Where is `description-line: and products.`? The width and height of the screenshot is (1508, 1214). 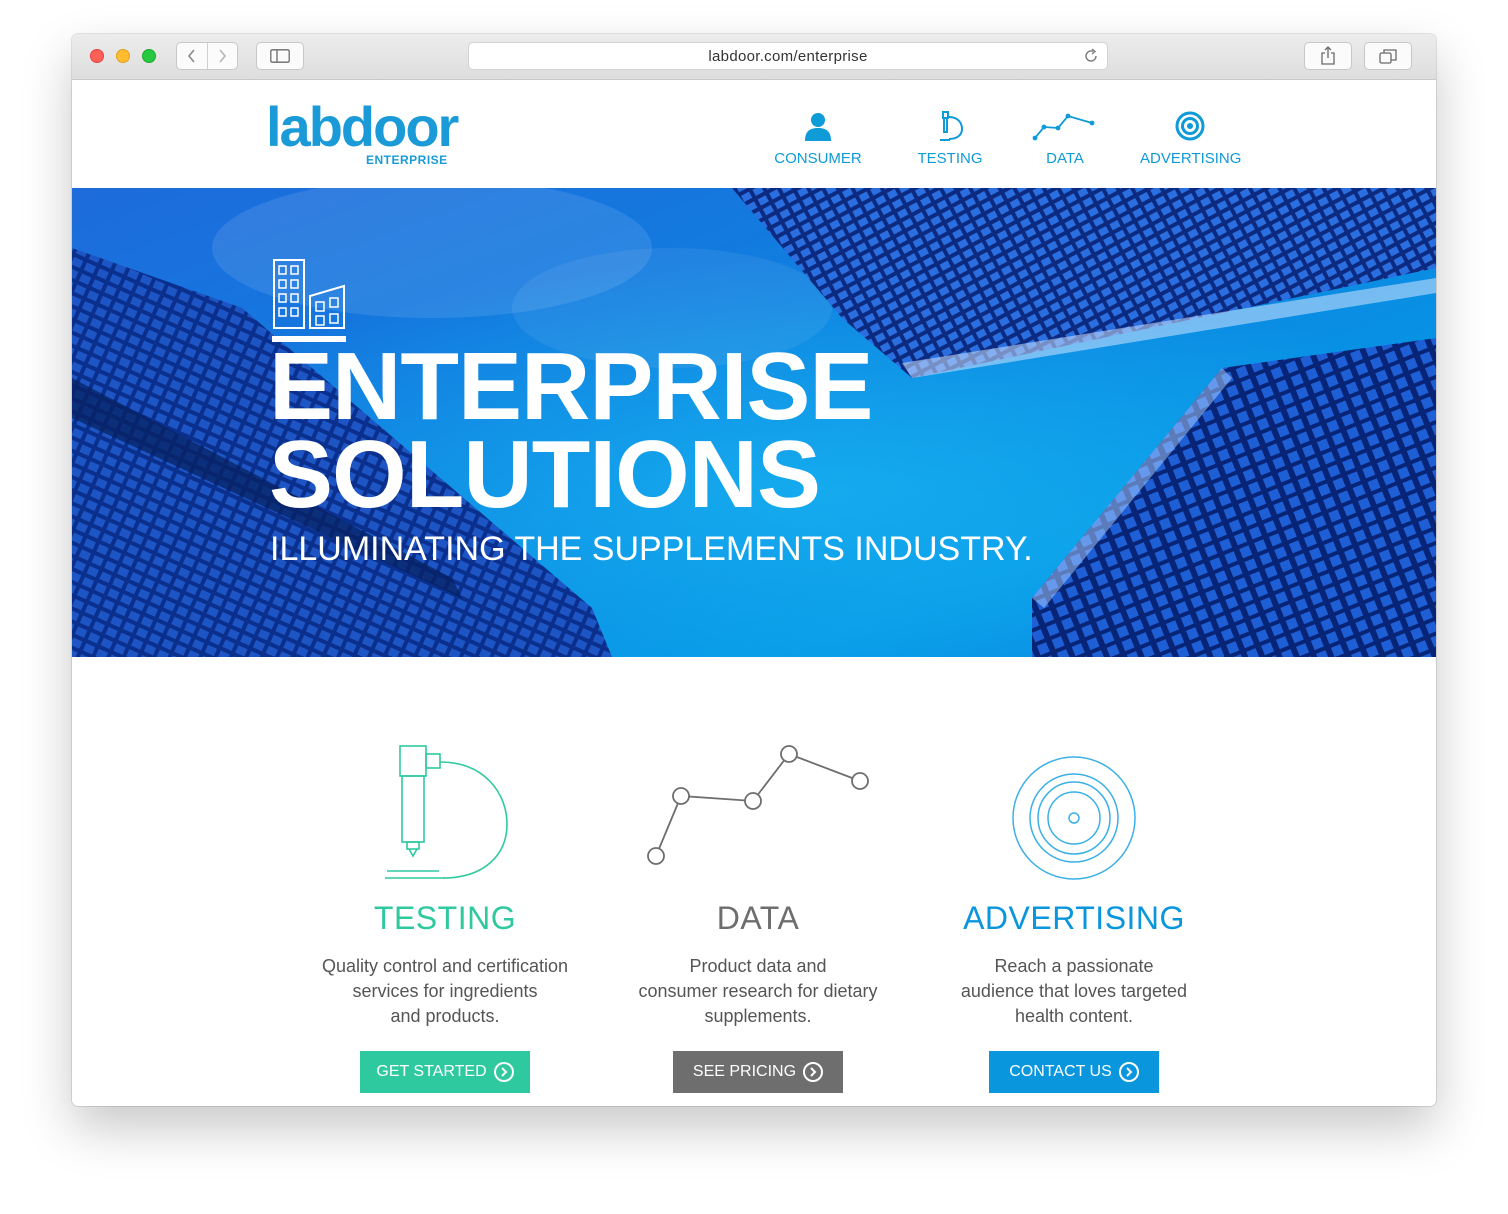 description-line: and products. is located at coordinates (445, 1016).